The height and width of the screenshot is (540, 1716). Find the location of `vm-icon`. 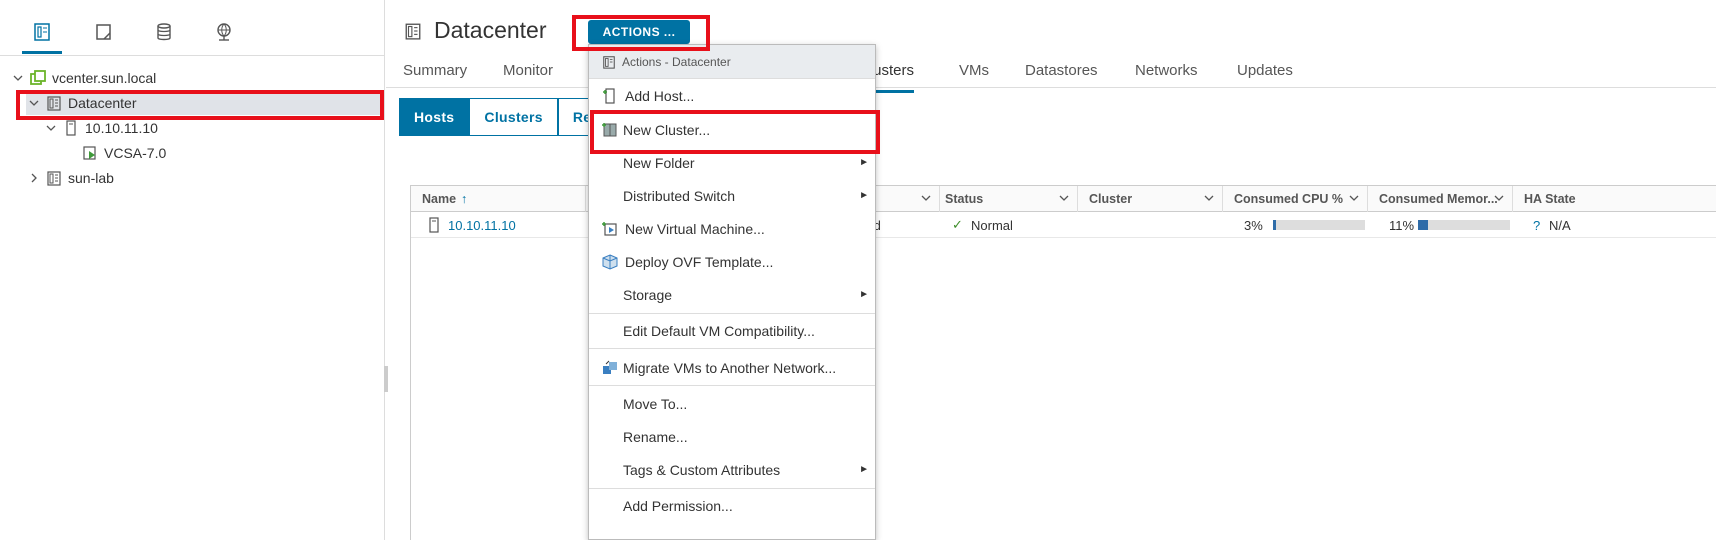

vm-icon is located at coordinates (90, 153).